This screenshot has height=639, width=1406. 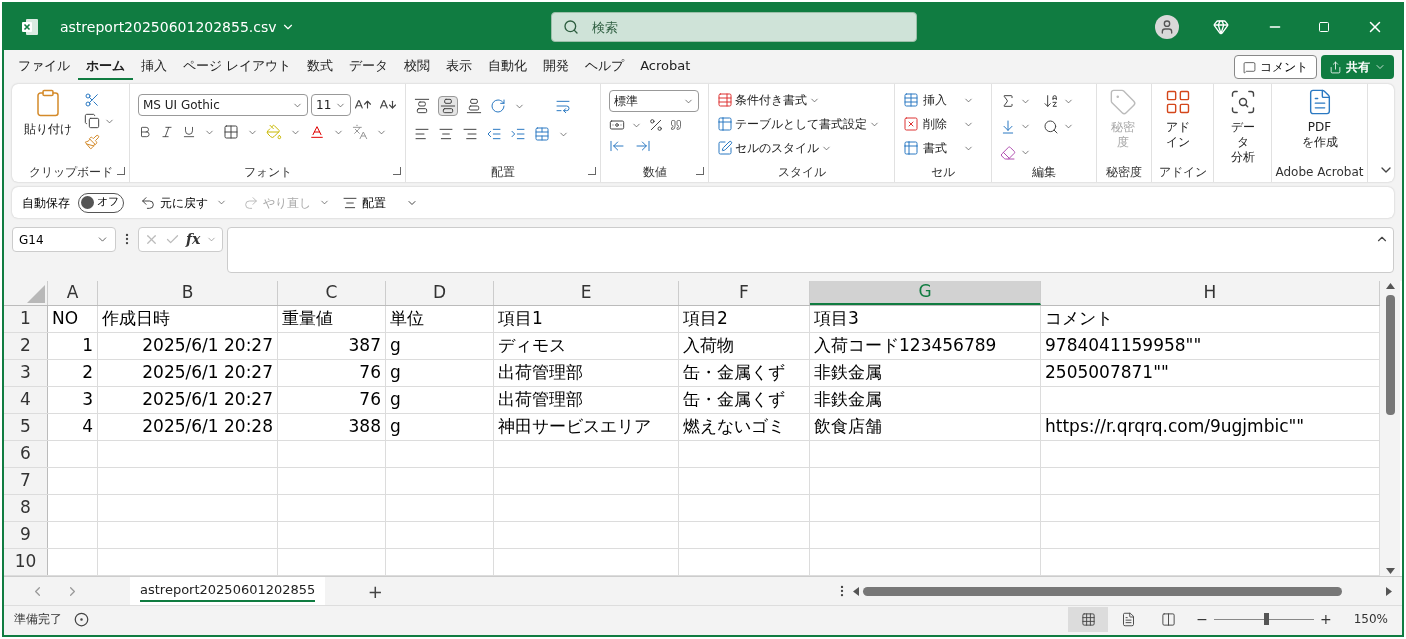 I want to click on row-header: 10, so click(x=26, y=562).